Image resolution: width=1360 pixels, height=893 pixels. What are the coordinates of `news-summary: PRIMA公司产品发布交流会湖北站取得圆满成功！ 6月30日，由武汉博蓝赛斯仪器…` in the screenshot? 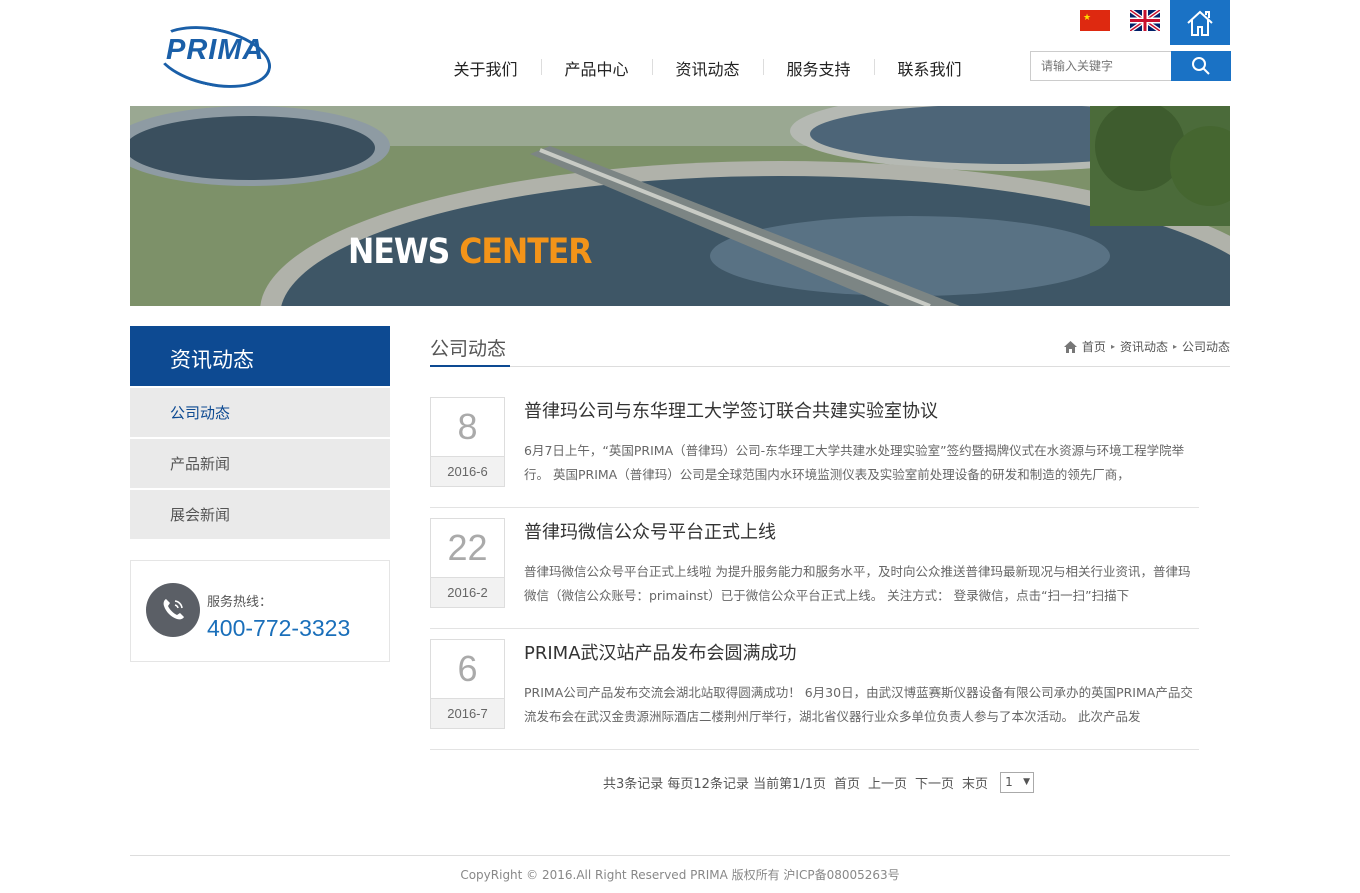 It's located at (858, 704).